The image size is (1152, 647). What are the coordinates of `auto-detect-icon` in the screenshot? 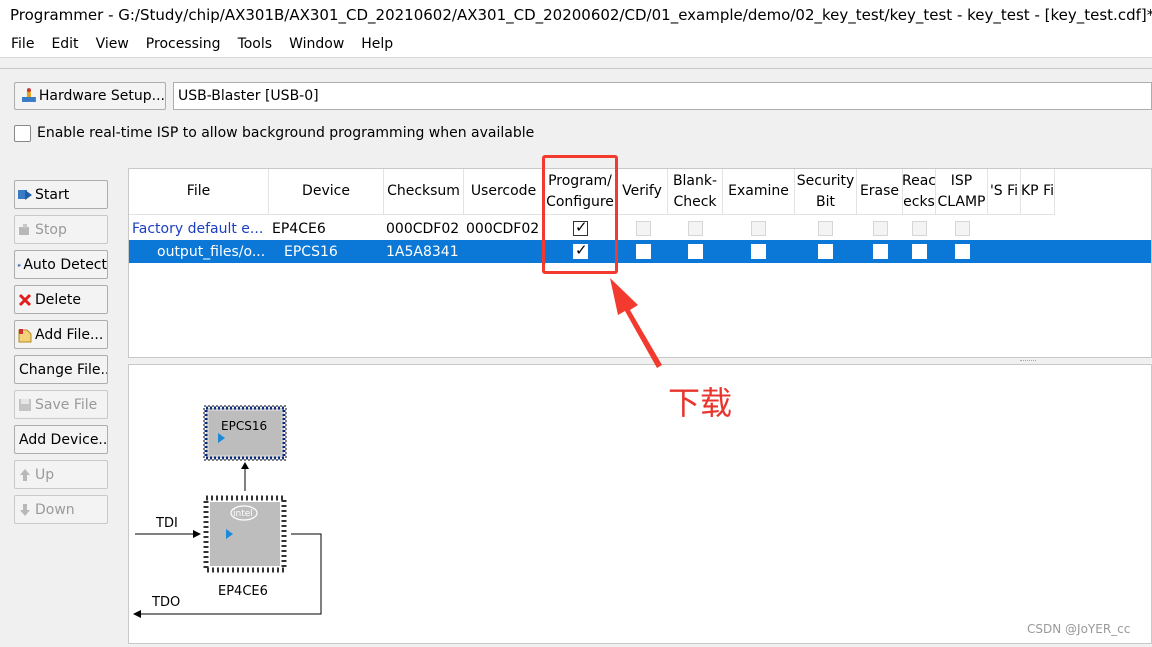 It's located at (19, 264).